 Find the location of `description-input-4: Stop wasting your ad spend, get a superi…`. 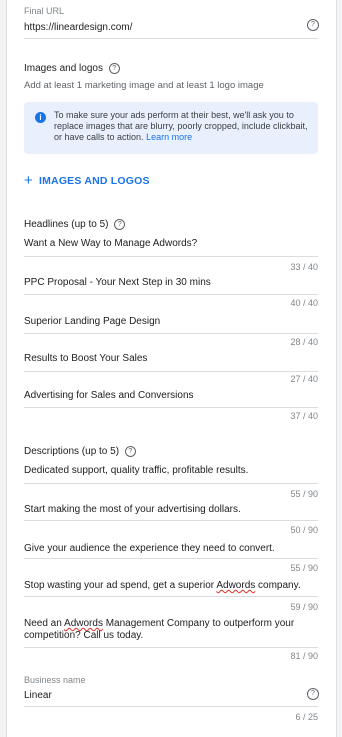

description-input-4: Stop wasting your ad spend, get a superi… is located at coordinates (162, 585).